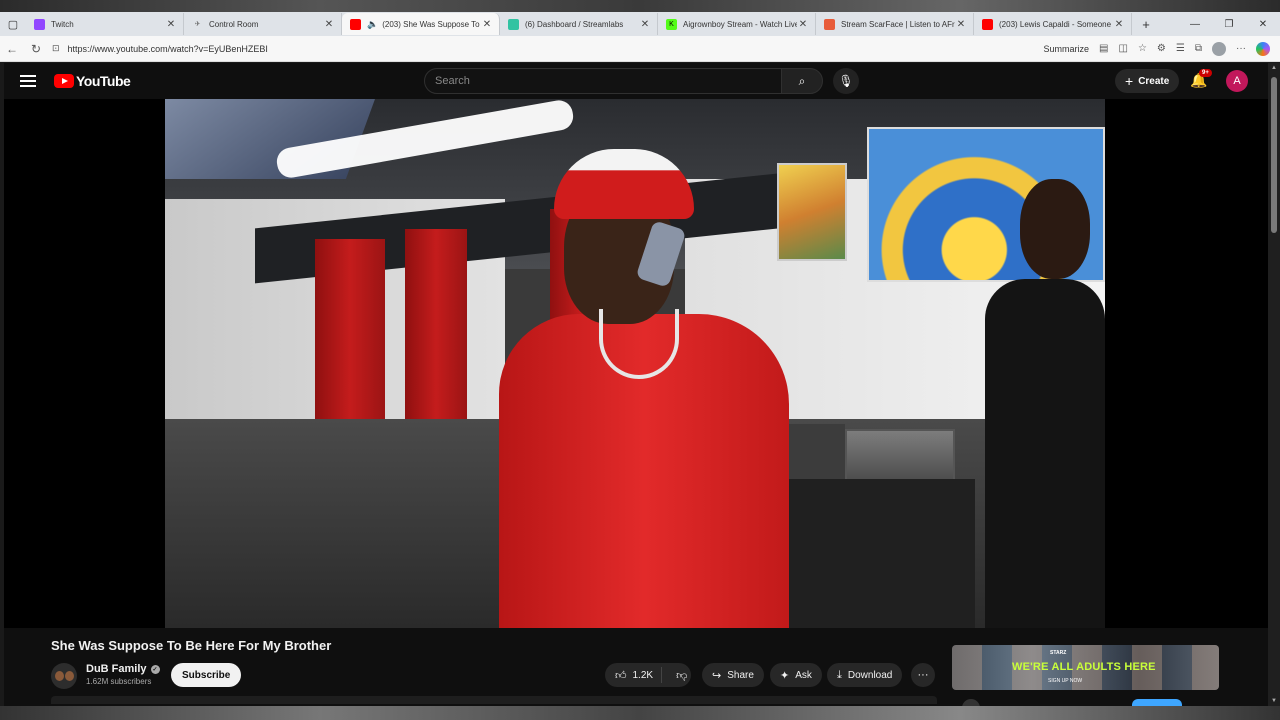 The height and width of the screenshot is (720, 1280). I want to click on create-label: Create, so click(1154, 81).